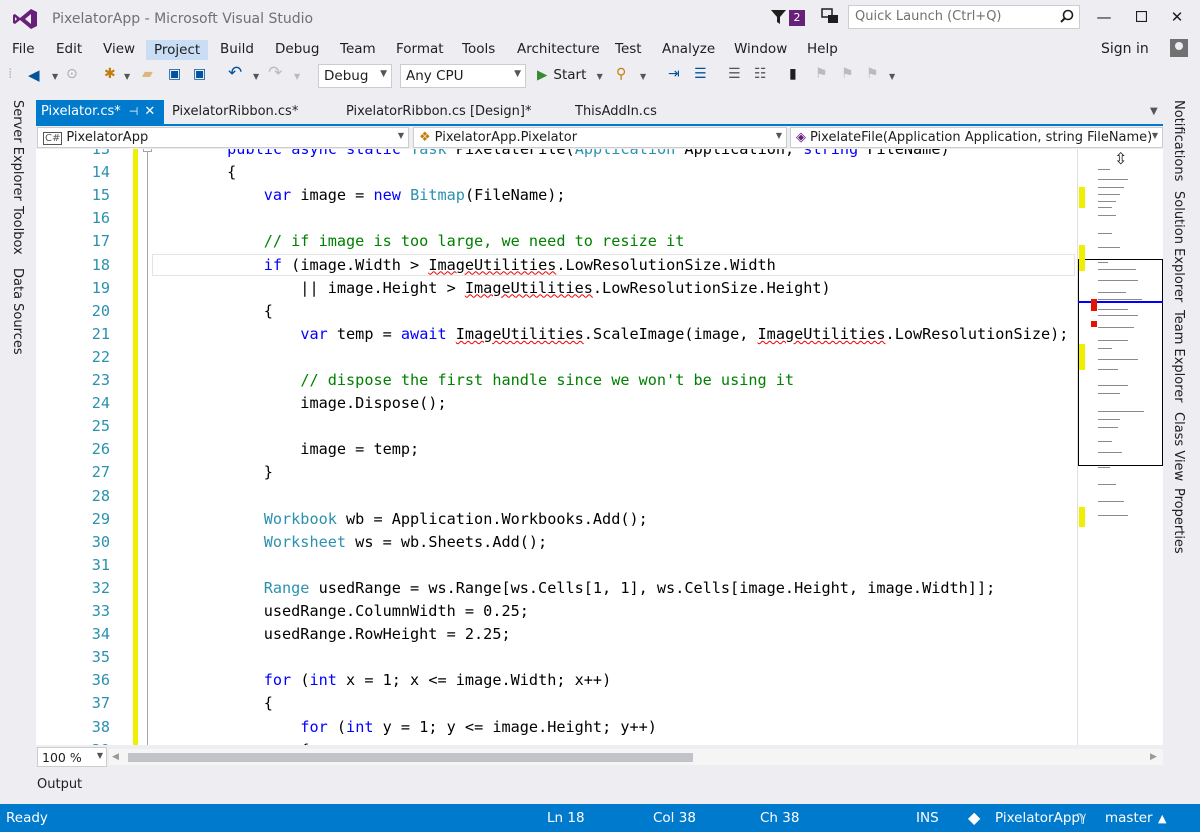 The image size is (1200, 832). I want to click on tab-overflow-dropdown-icon: ▼, so click(1154, 111).